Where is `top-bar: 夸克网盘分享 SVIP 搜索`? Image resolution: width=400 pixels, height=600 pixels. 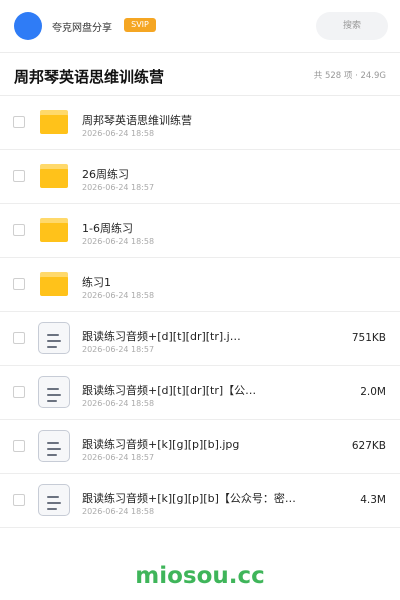
top-bar: 夸克网盘分享 SVIP 搜索 is located at coordinates (200, 26).